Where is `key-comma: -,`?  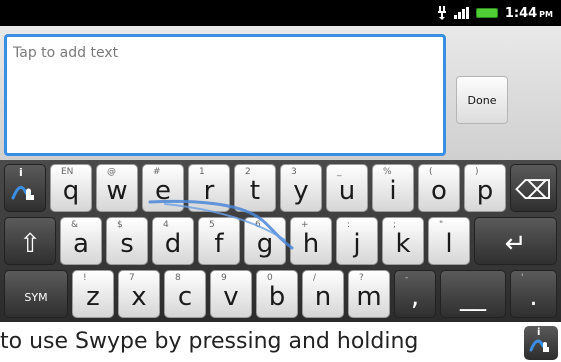 key-comma: -, is located at coordinates (415, 294).